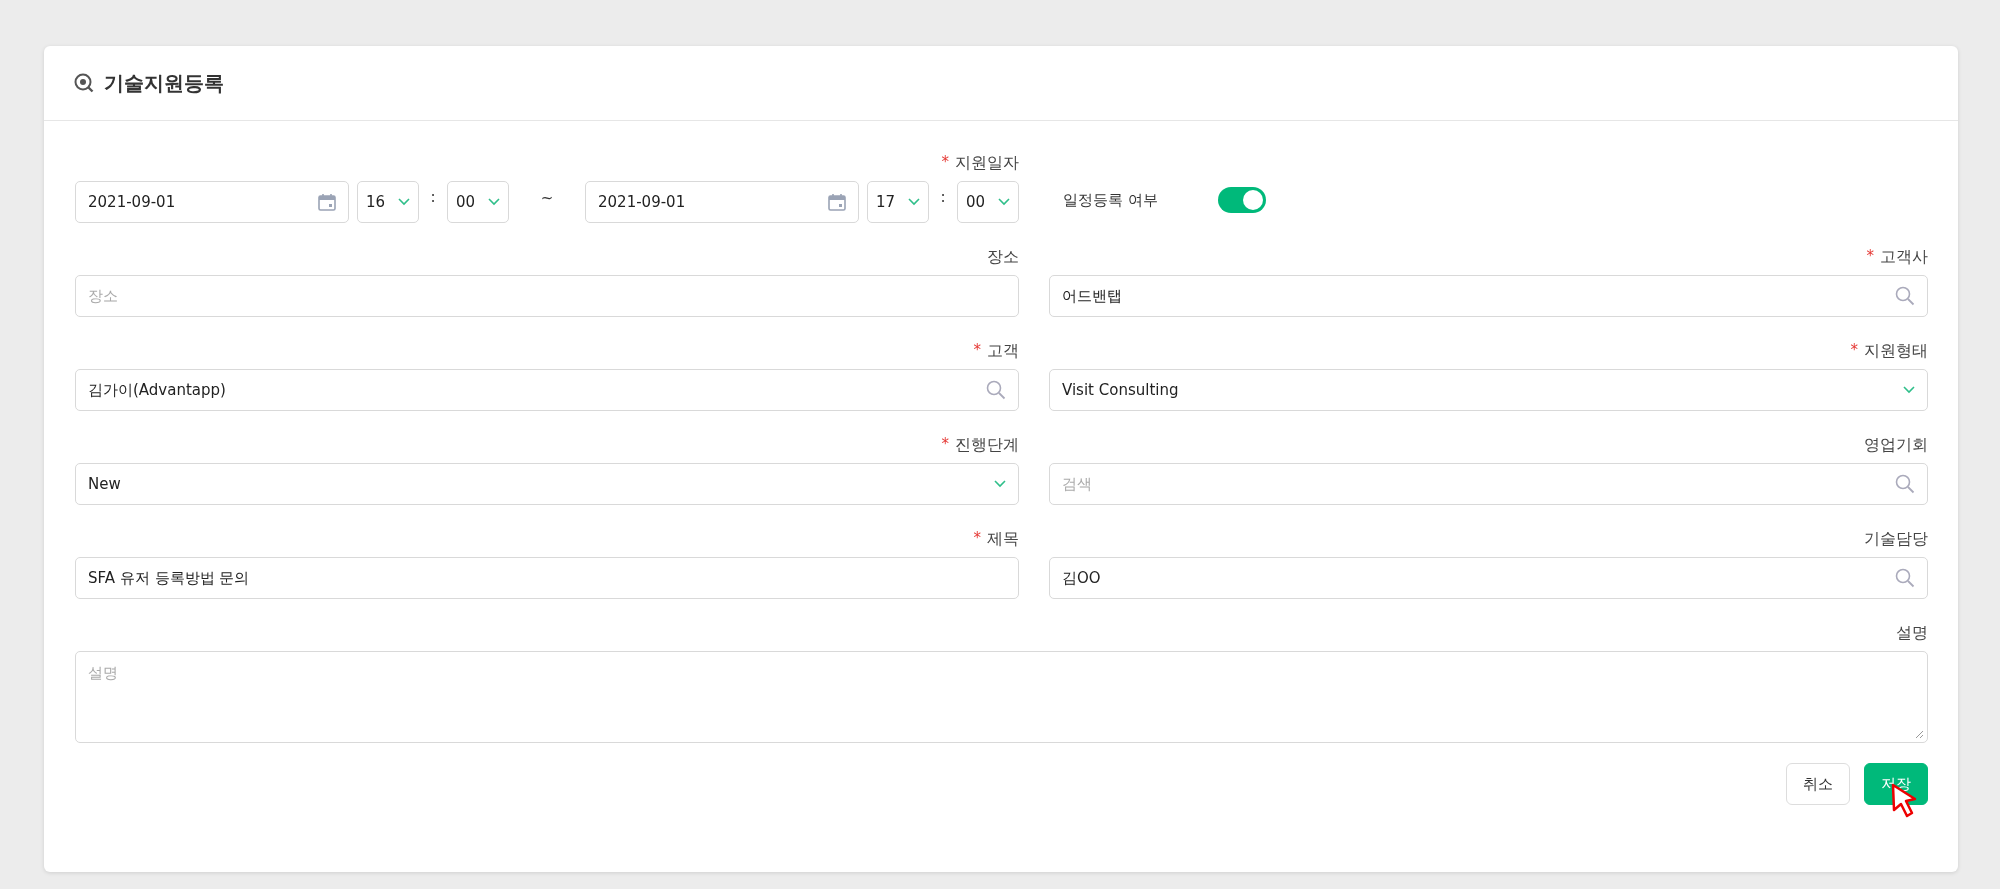  What do you see at coordinates (1912, 633) in the screenshot?
I see `field-label: 설명` at bounding box center [1912, 633].